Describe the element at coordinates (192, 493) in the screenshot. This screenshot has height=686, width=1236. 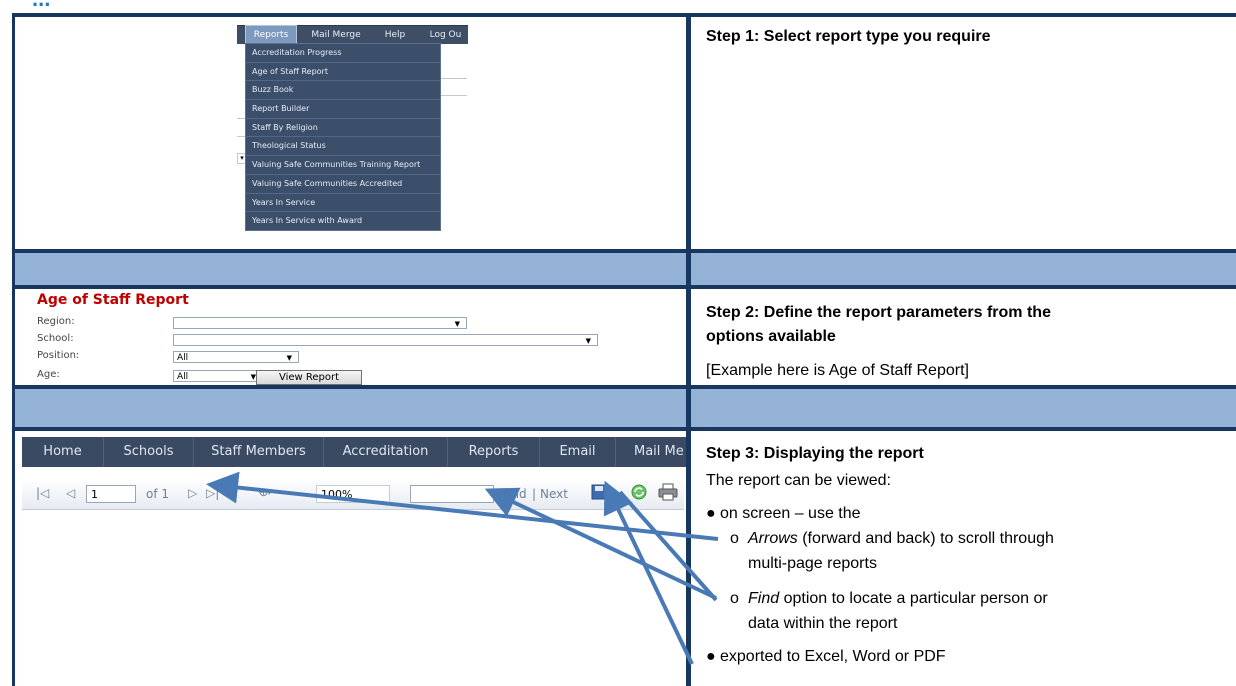
I see `next-page-icon: ▷` at that location.